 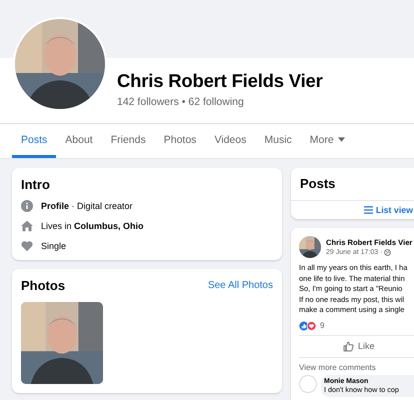 What do you see at coordinates (359, 210) in the screenshot?
I see `list-view-tab: List view` at bounding box center [359, 210].